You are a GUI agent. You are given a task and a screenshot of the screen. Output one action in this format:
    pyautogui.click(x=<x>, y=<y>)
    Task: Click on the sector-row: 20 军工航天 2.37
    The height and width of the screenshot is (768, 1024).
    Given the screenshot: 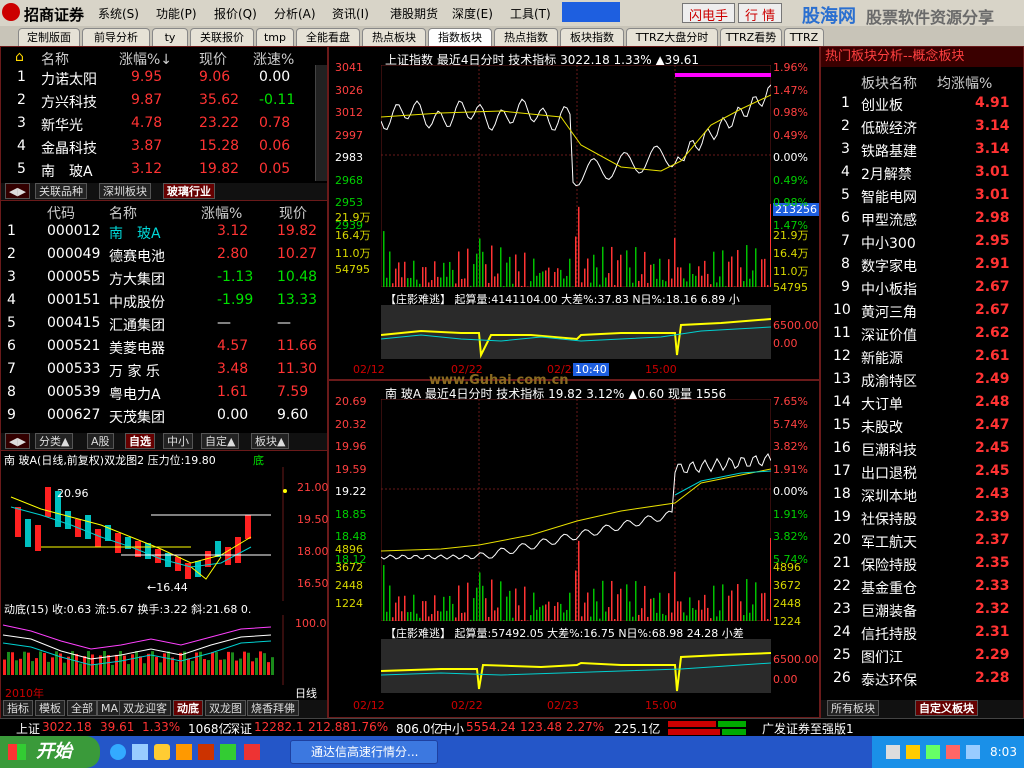 What is the action you would take?
    pyautogui.click(x=922, y=541)
    